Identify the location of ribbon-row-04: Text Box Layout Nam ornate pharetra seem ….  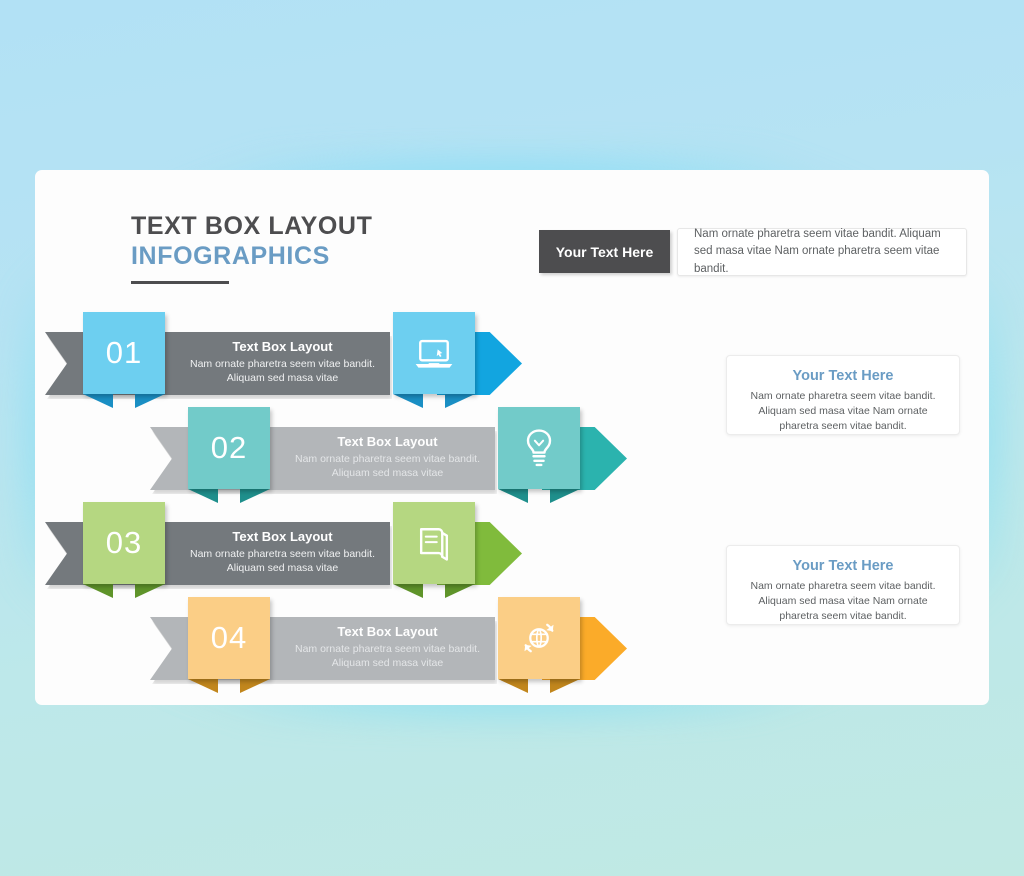
(388, 645).